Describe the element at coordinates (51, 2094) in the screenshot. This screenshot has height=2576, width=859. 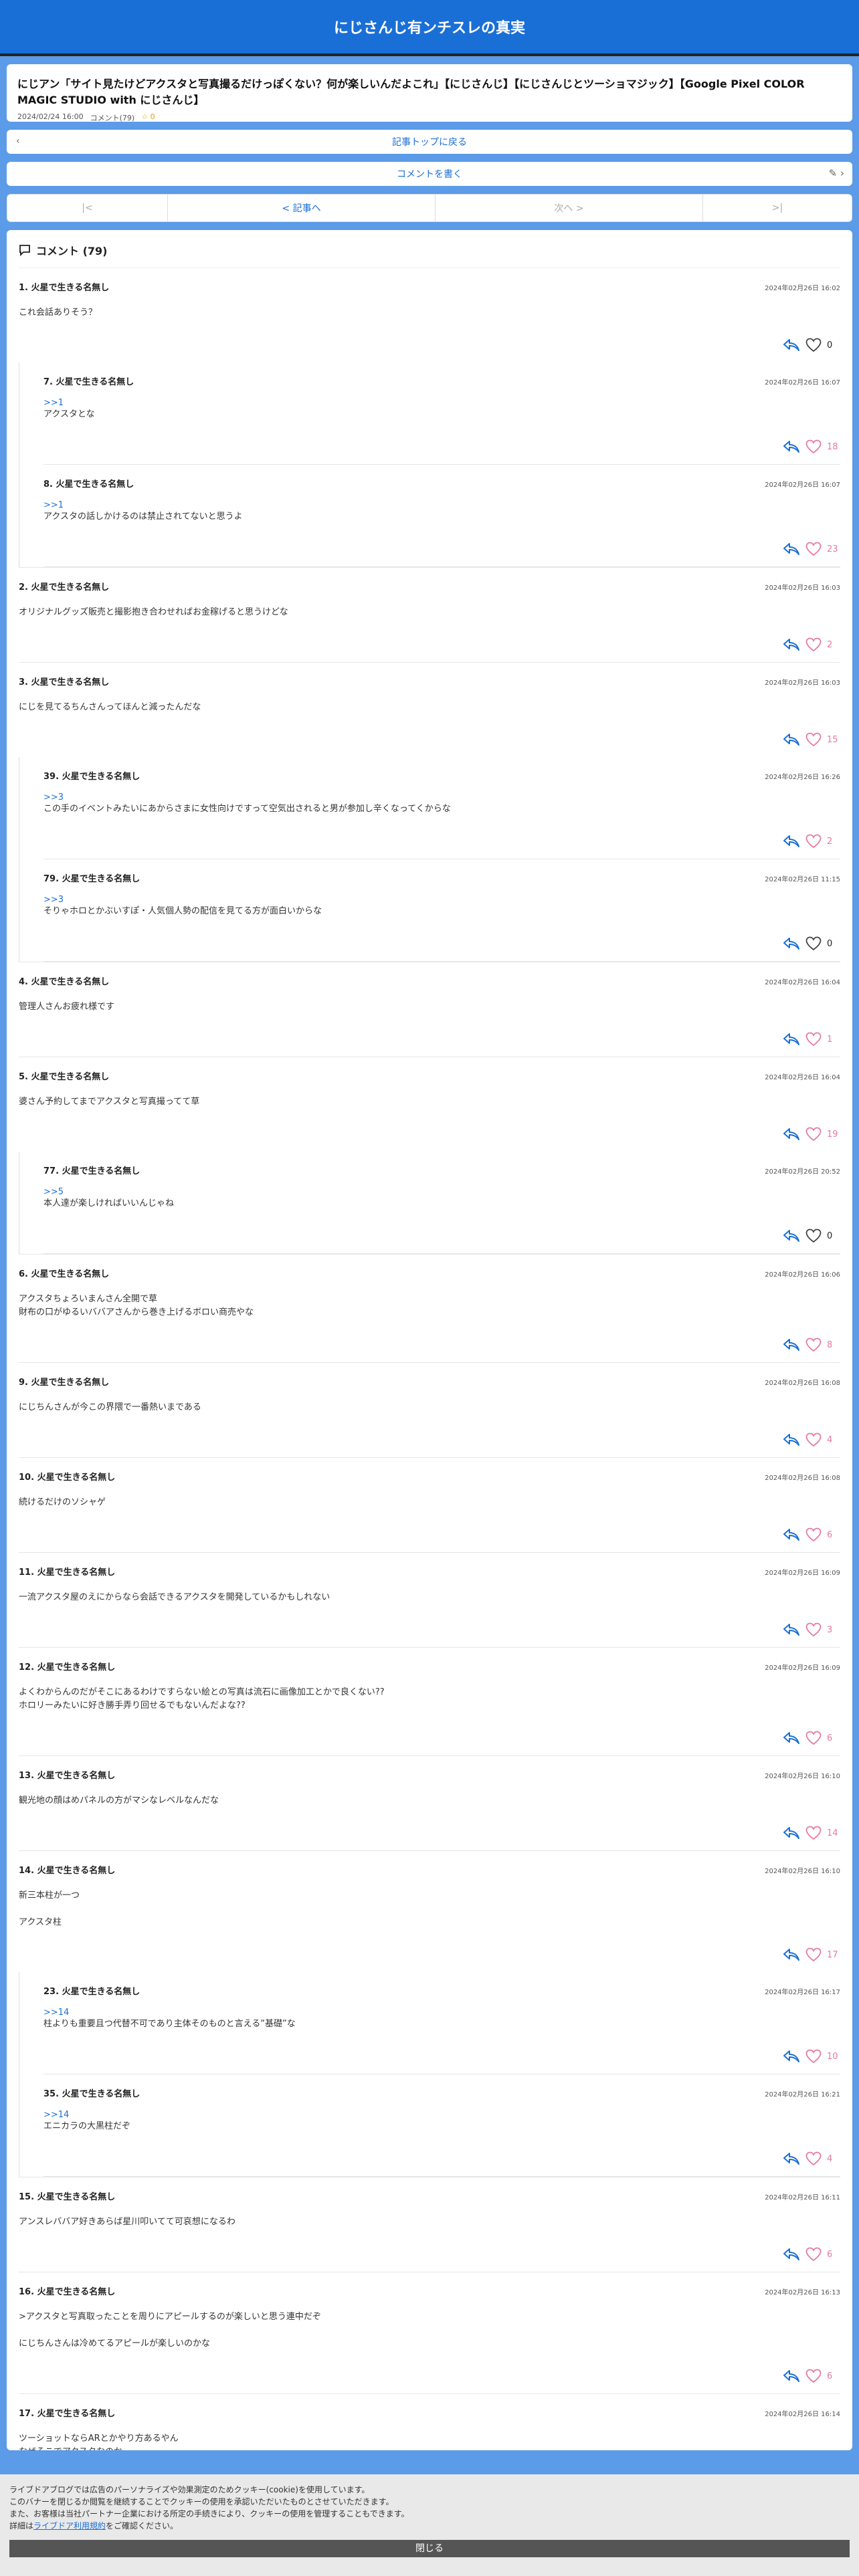
I see `comment-number: 35.` at that location.